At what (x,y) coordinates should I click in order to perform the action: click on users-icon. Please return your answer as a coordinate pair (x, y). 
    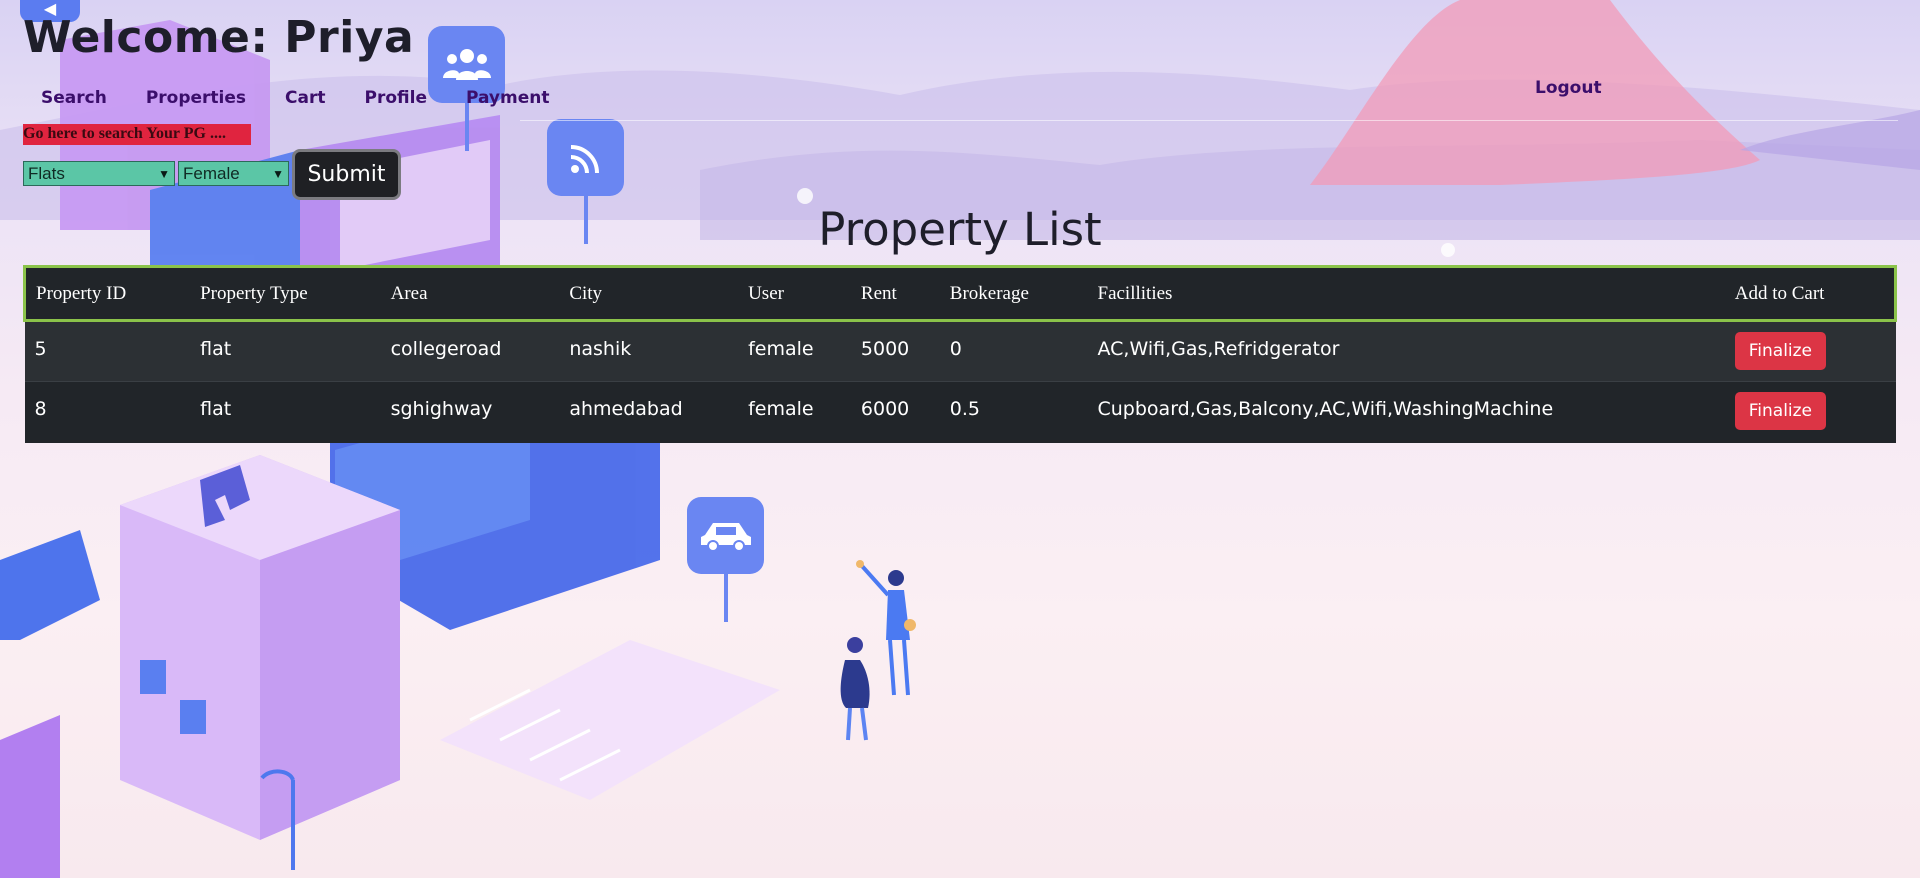
    Looking at the image, I should click on (467, 66).